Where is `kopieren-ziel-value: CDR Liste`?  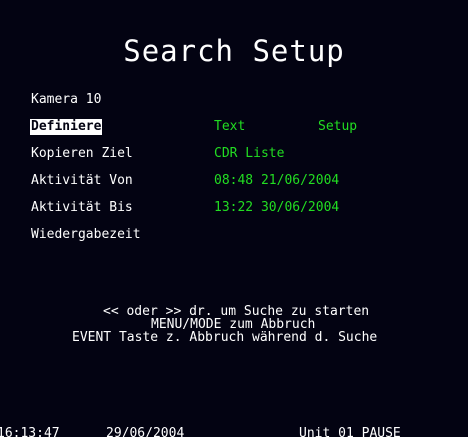
kopieren-ziel-value: CDR Liste is located at coordinates (249, 154).